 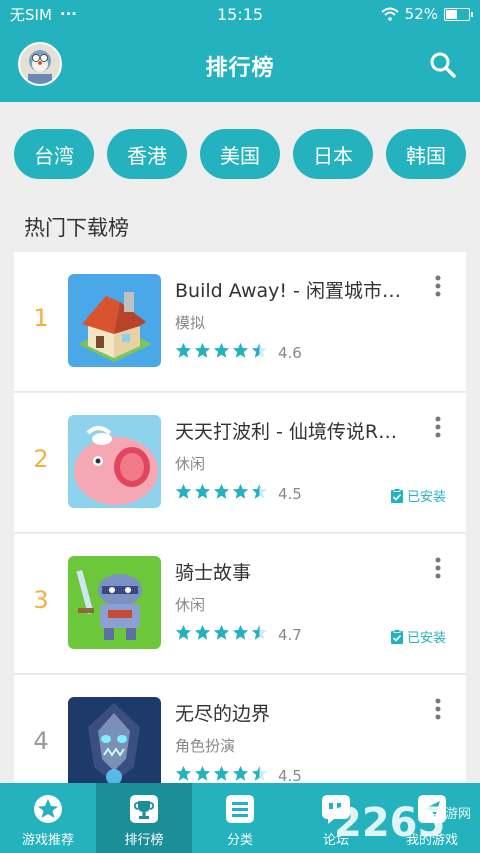 I want to click on rank-number: 3, so click(x=41, y=600).